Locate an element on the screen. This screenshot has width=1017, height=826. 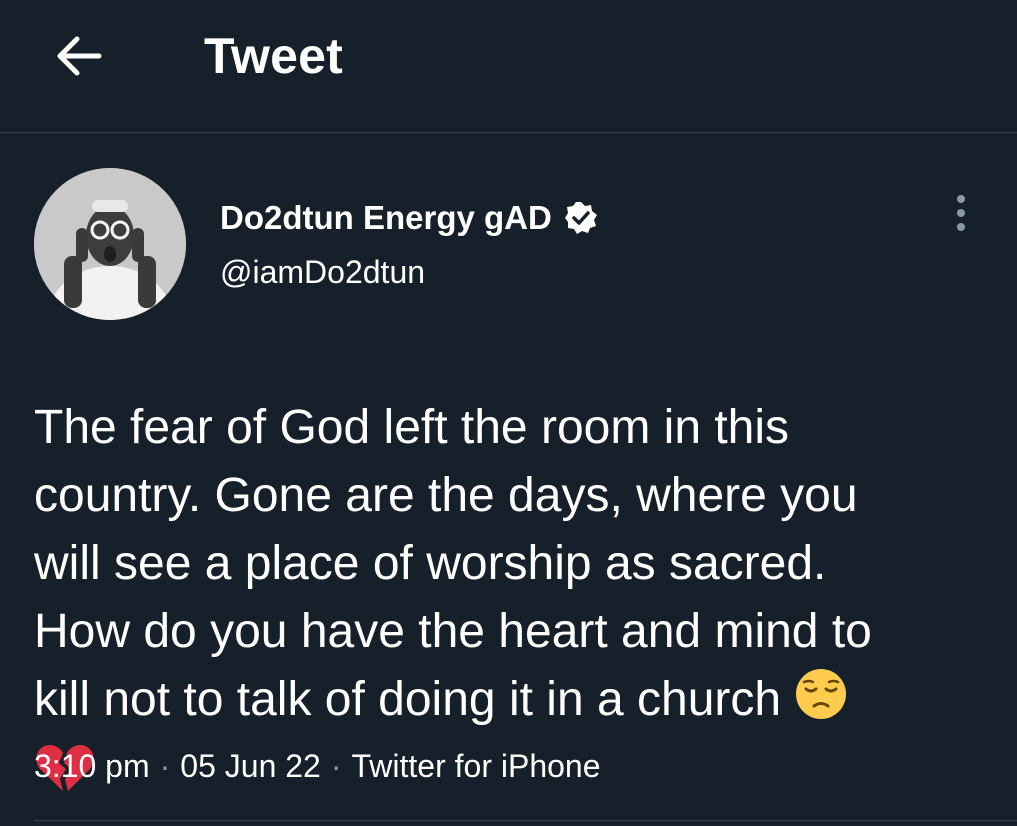
divider is located at coordinates (525, 820).